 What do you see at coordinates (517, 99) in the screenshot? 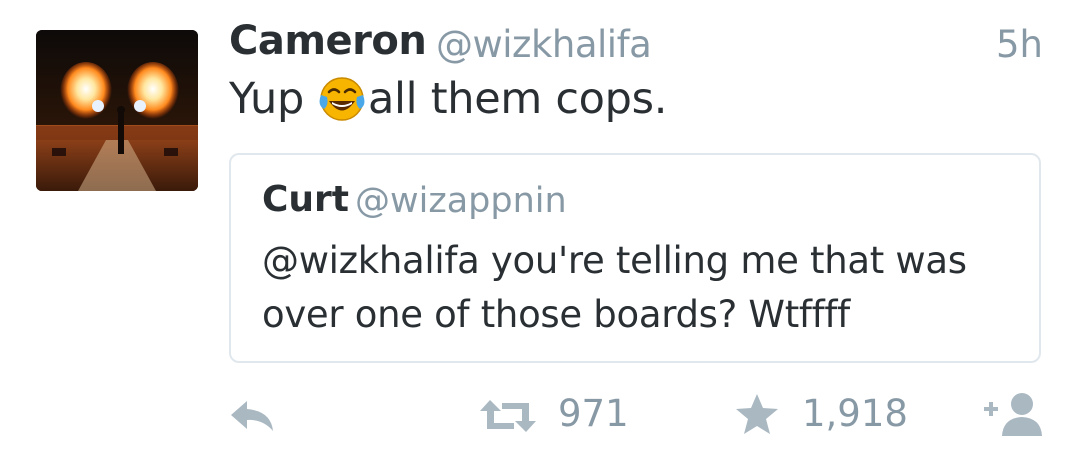
I see `tweet-text-end: all them cops.` at bounding box center [517, 99].